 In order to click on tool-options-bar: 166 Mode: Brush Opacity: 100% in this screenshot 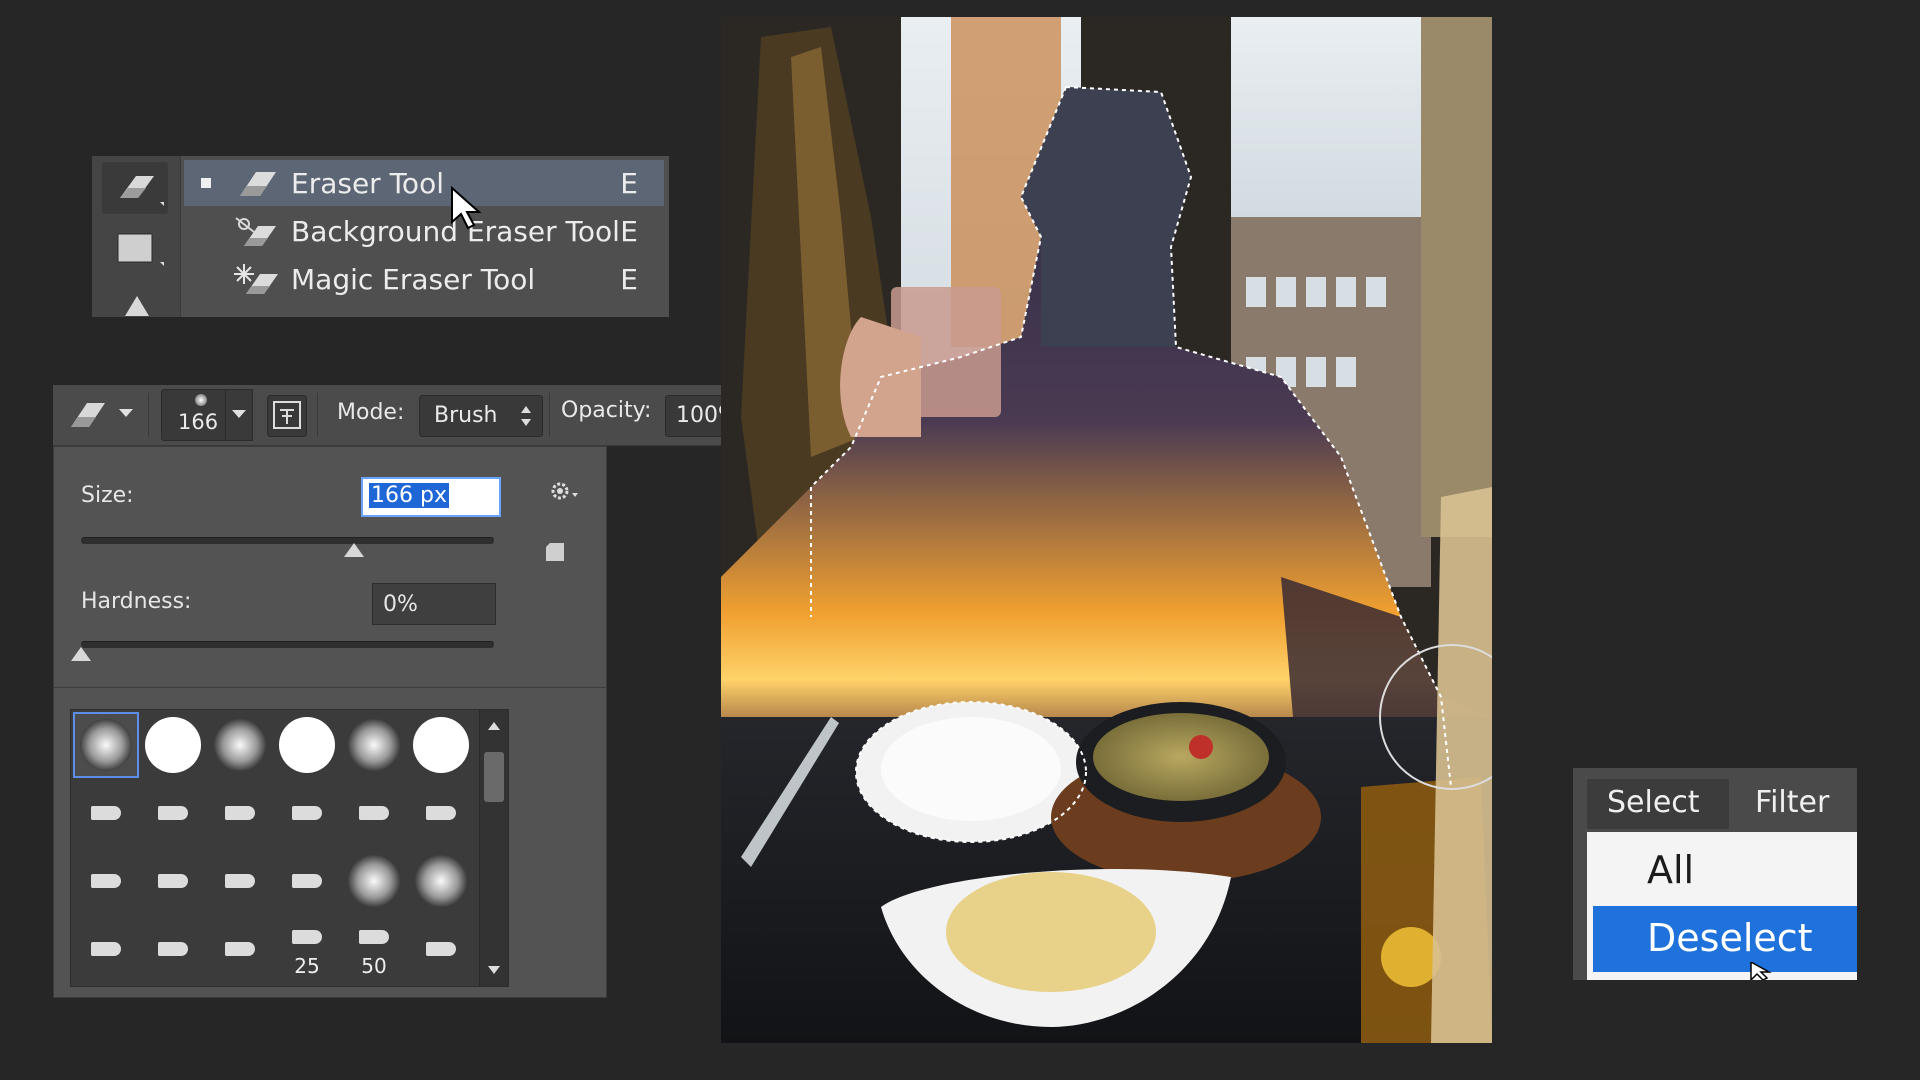, I will do `click(422, 415)`.